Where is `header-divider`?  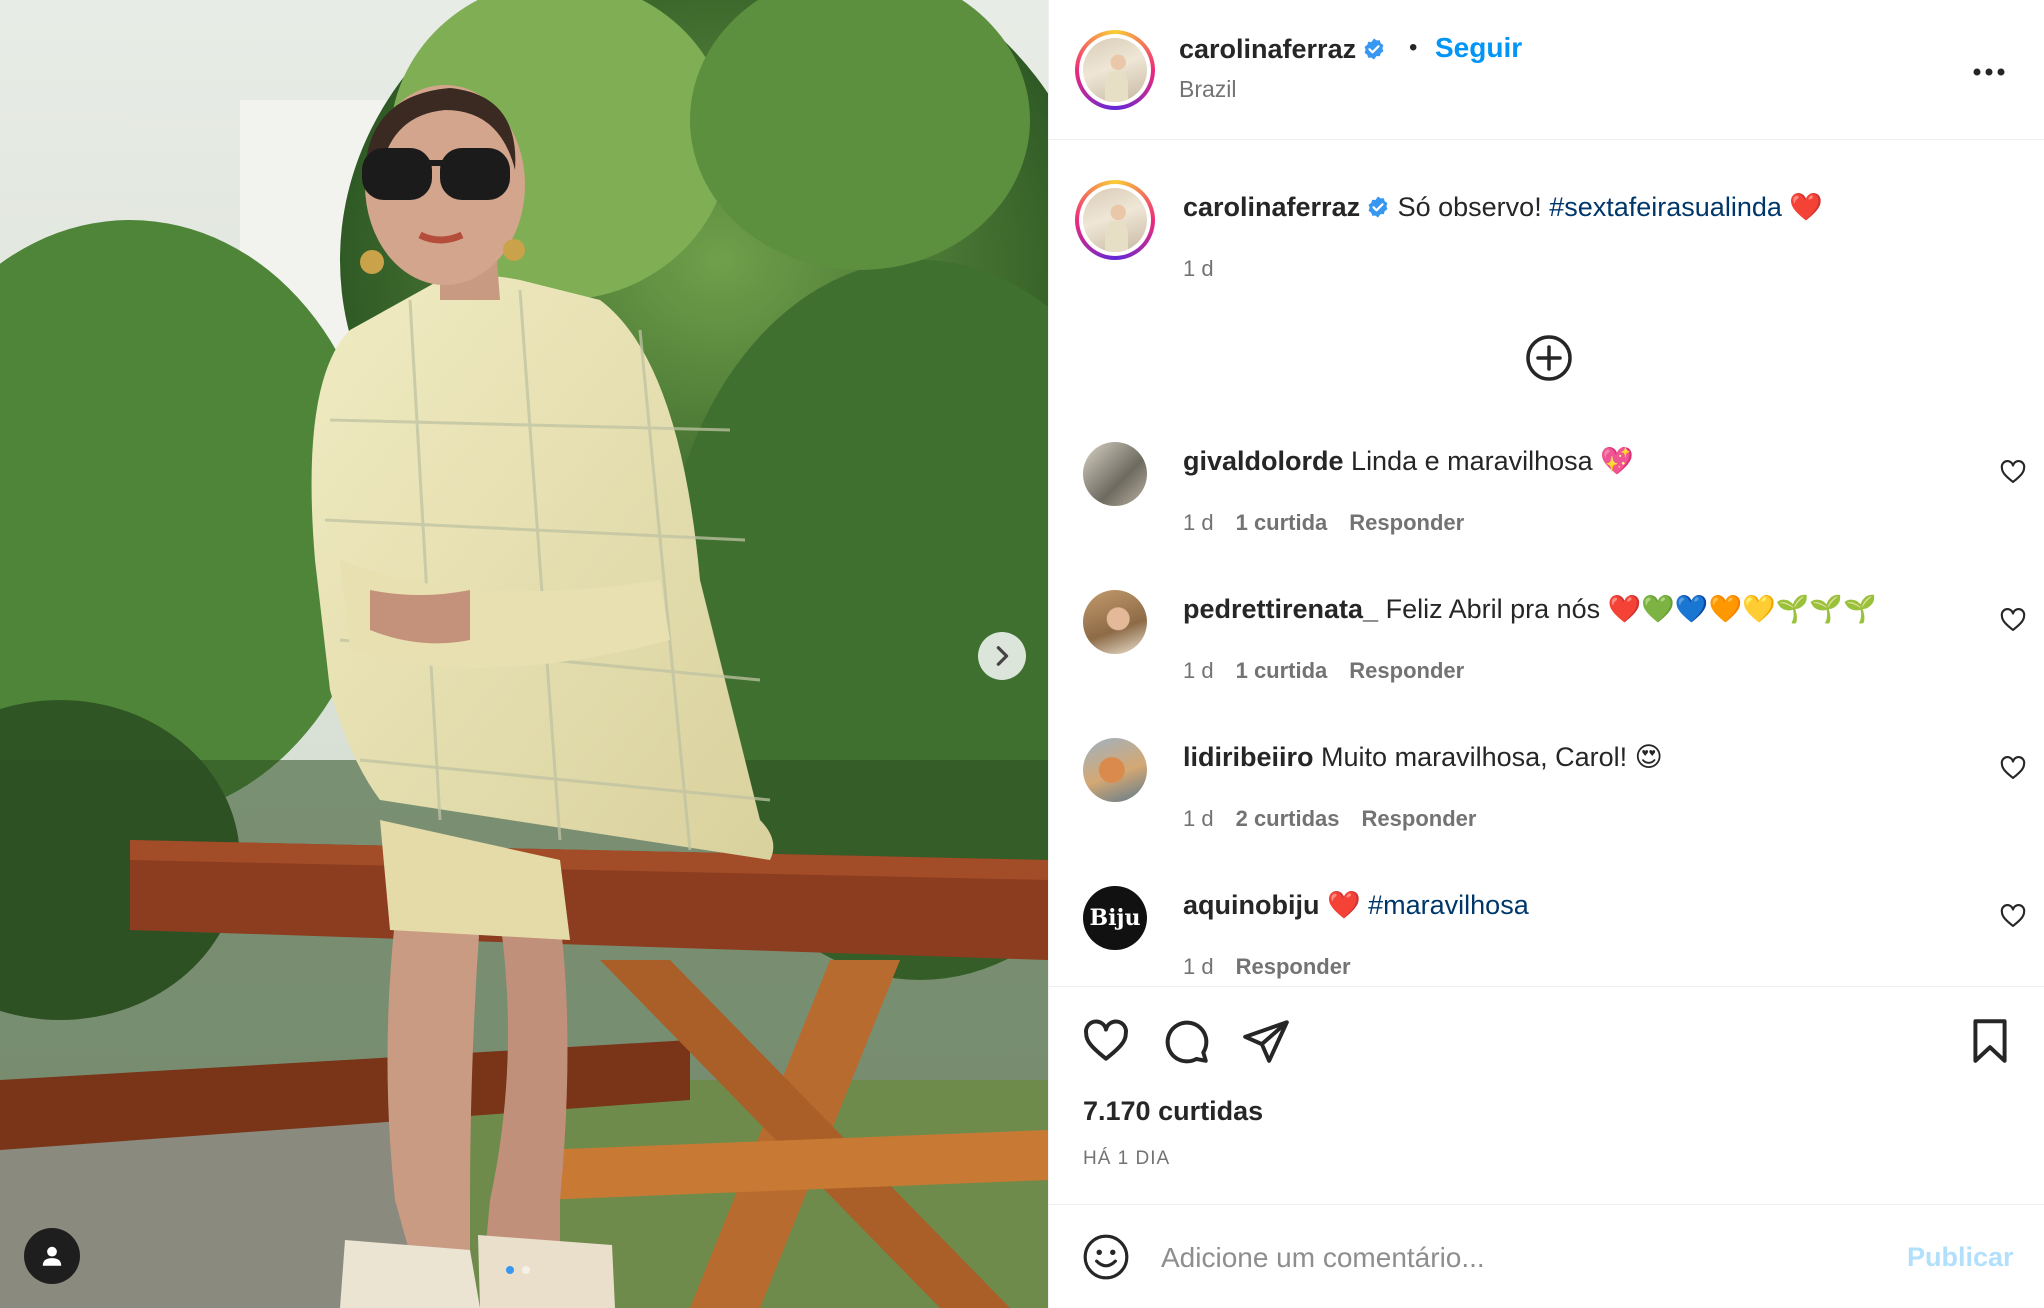
header-divider is located at coordinates (1546, 139).